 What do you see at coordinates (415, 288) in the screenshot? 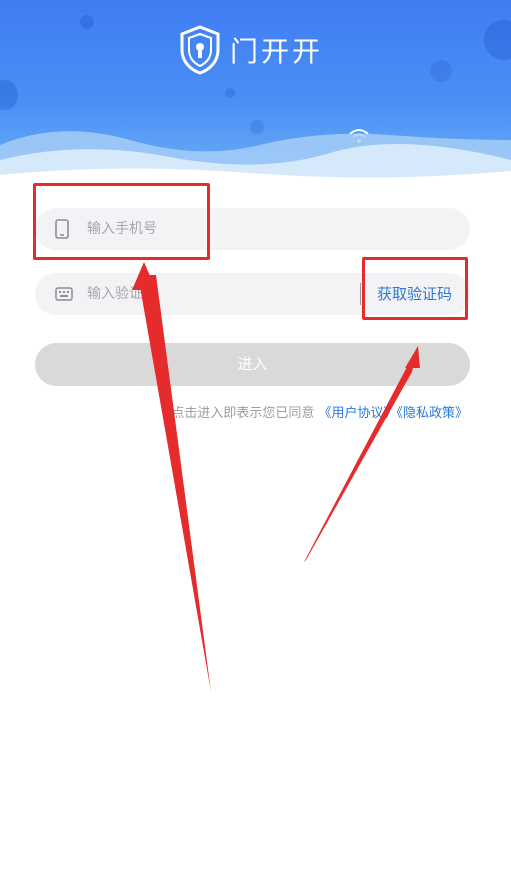
I see `annotation-box-get-code` at bounding box center [415, 288].